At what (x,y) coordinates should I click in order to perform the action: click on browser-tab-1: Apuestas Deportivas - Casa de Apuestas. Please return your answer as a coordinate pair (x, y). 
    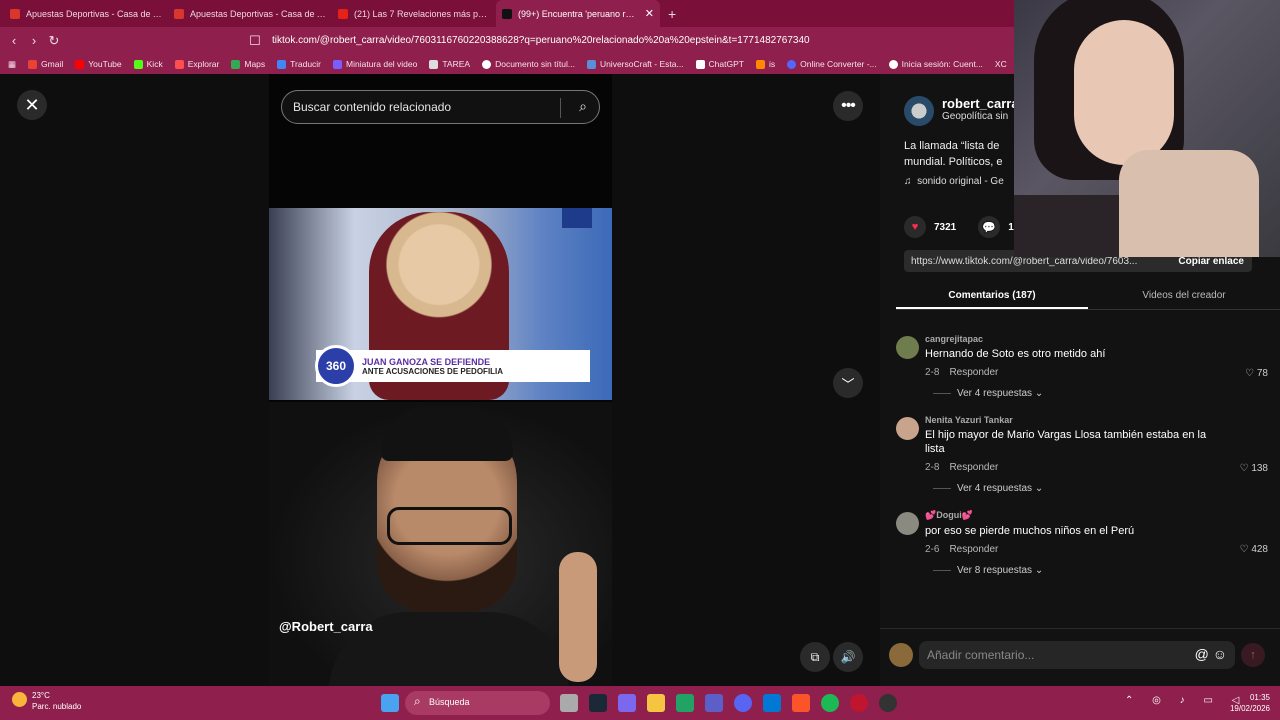
    Looking at the image, I should click on (86, 13).